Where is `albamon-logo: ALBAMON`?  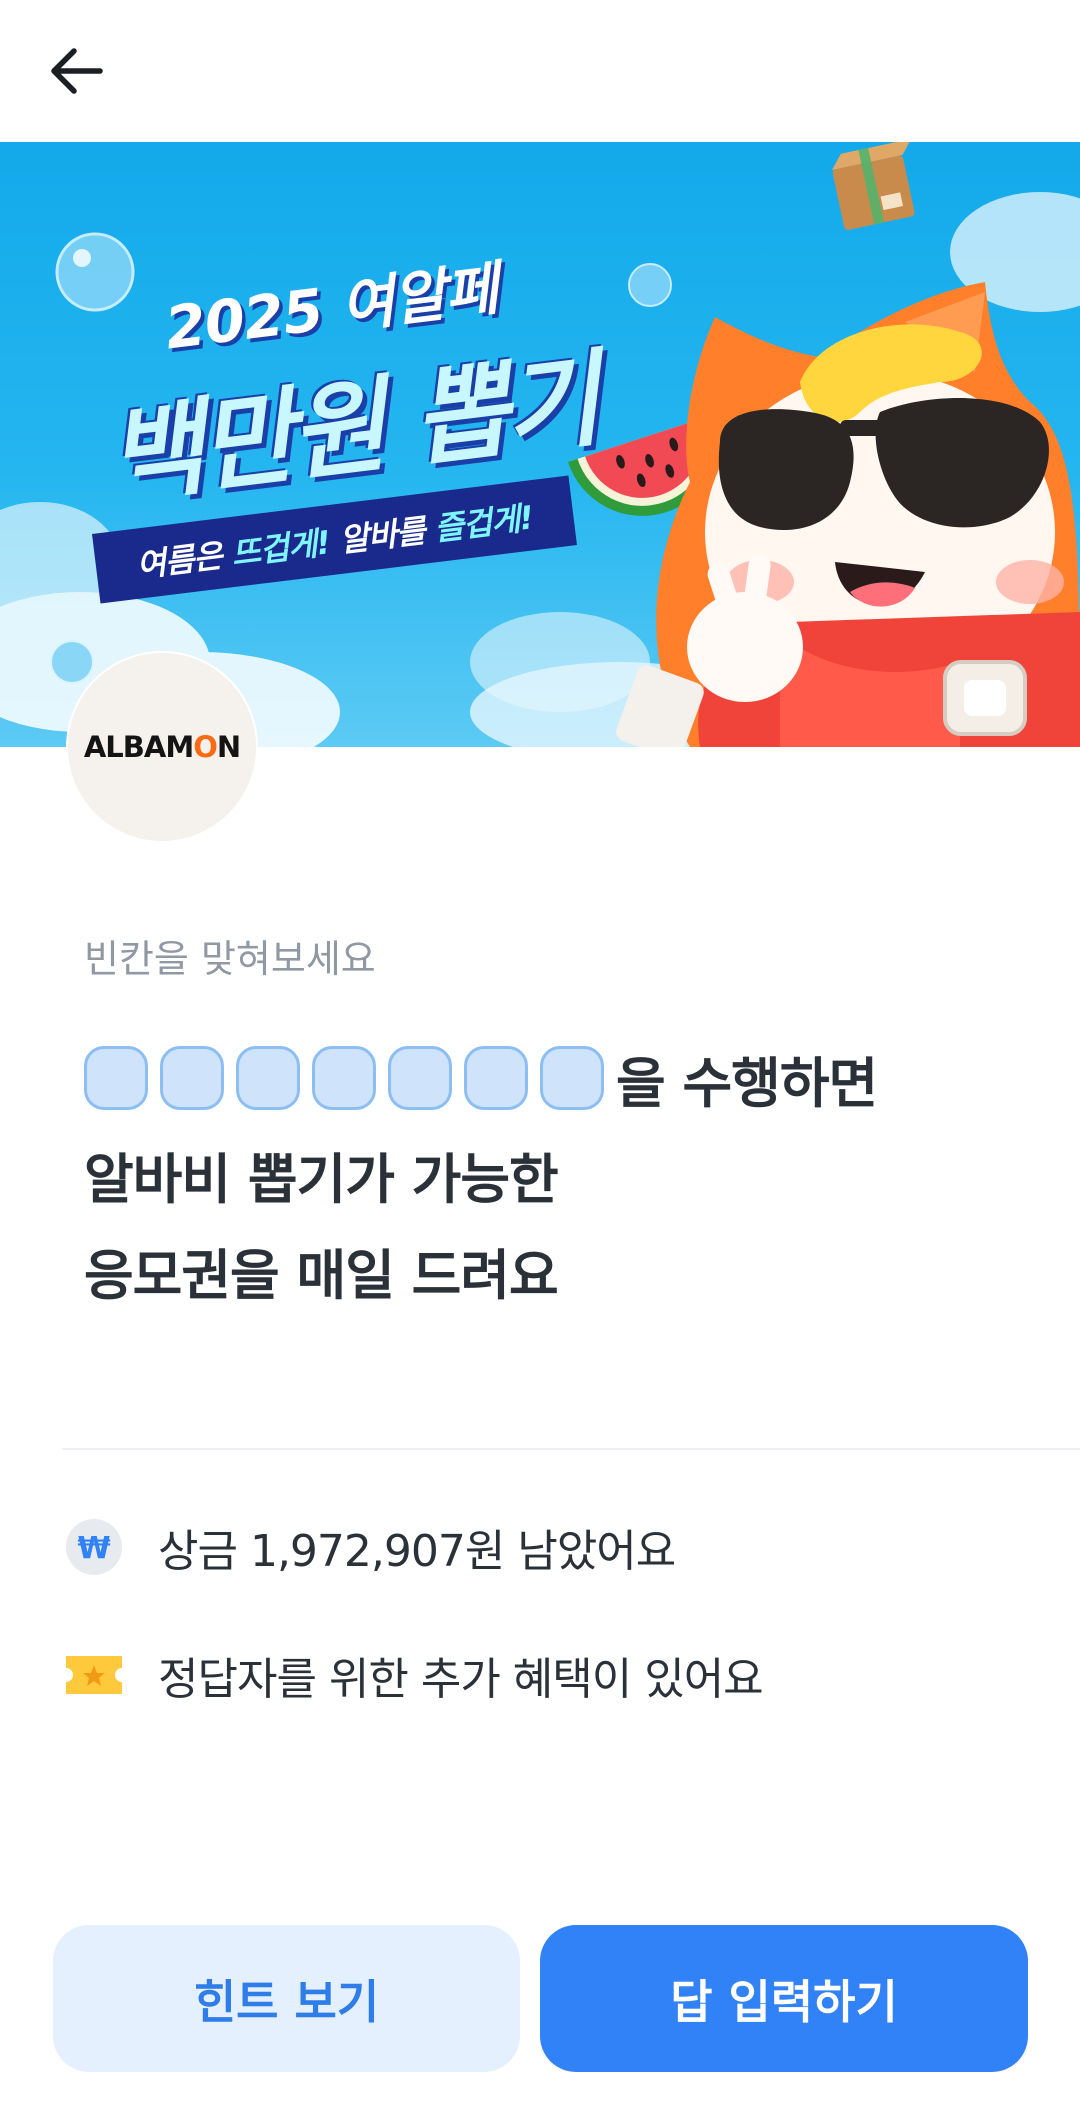
albamon-logo: ALBAMON is located at coordinates (162, 747).